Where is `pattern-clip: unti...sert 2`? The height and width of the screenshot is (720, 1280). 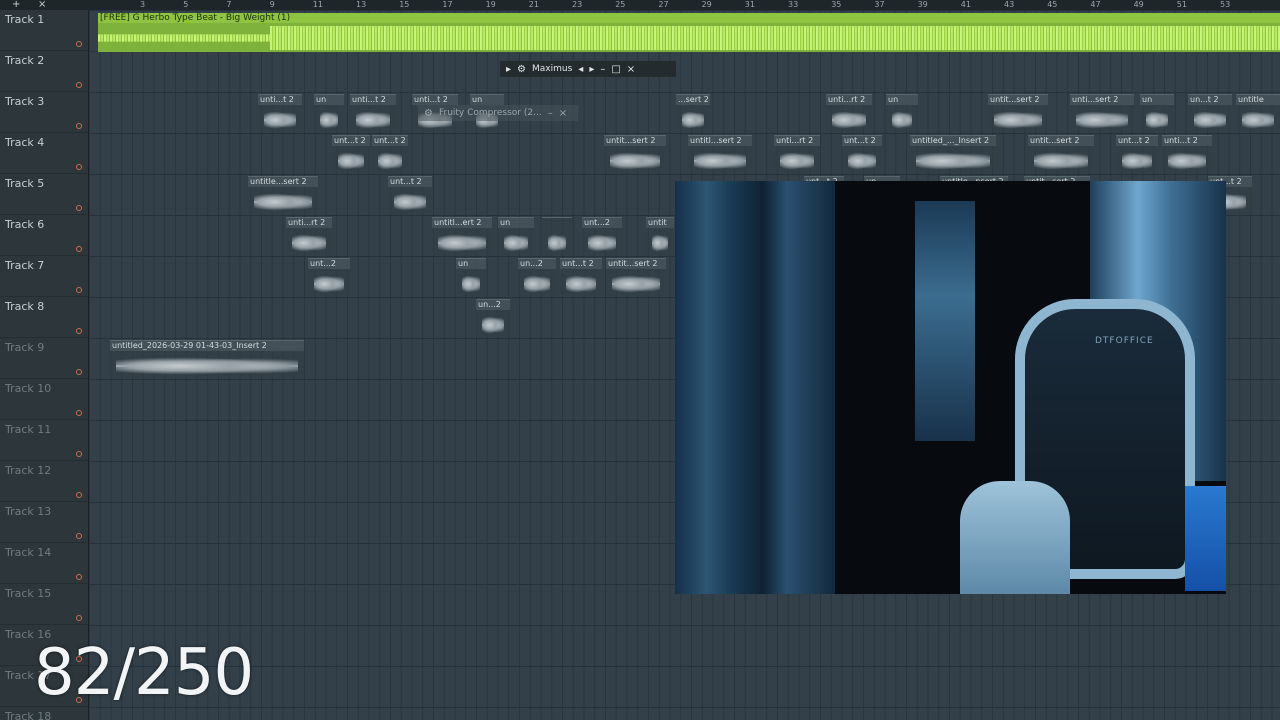 pattern-clip: unti...sert 2 is located at coordinates (1102, 113).